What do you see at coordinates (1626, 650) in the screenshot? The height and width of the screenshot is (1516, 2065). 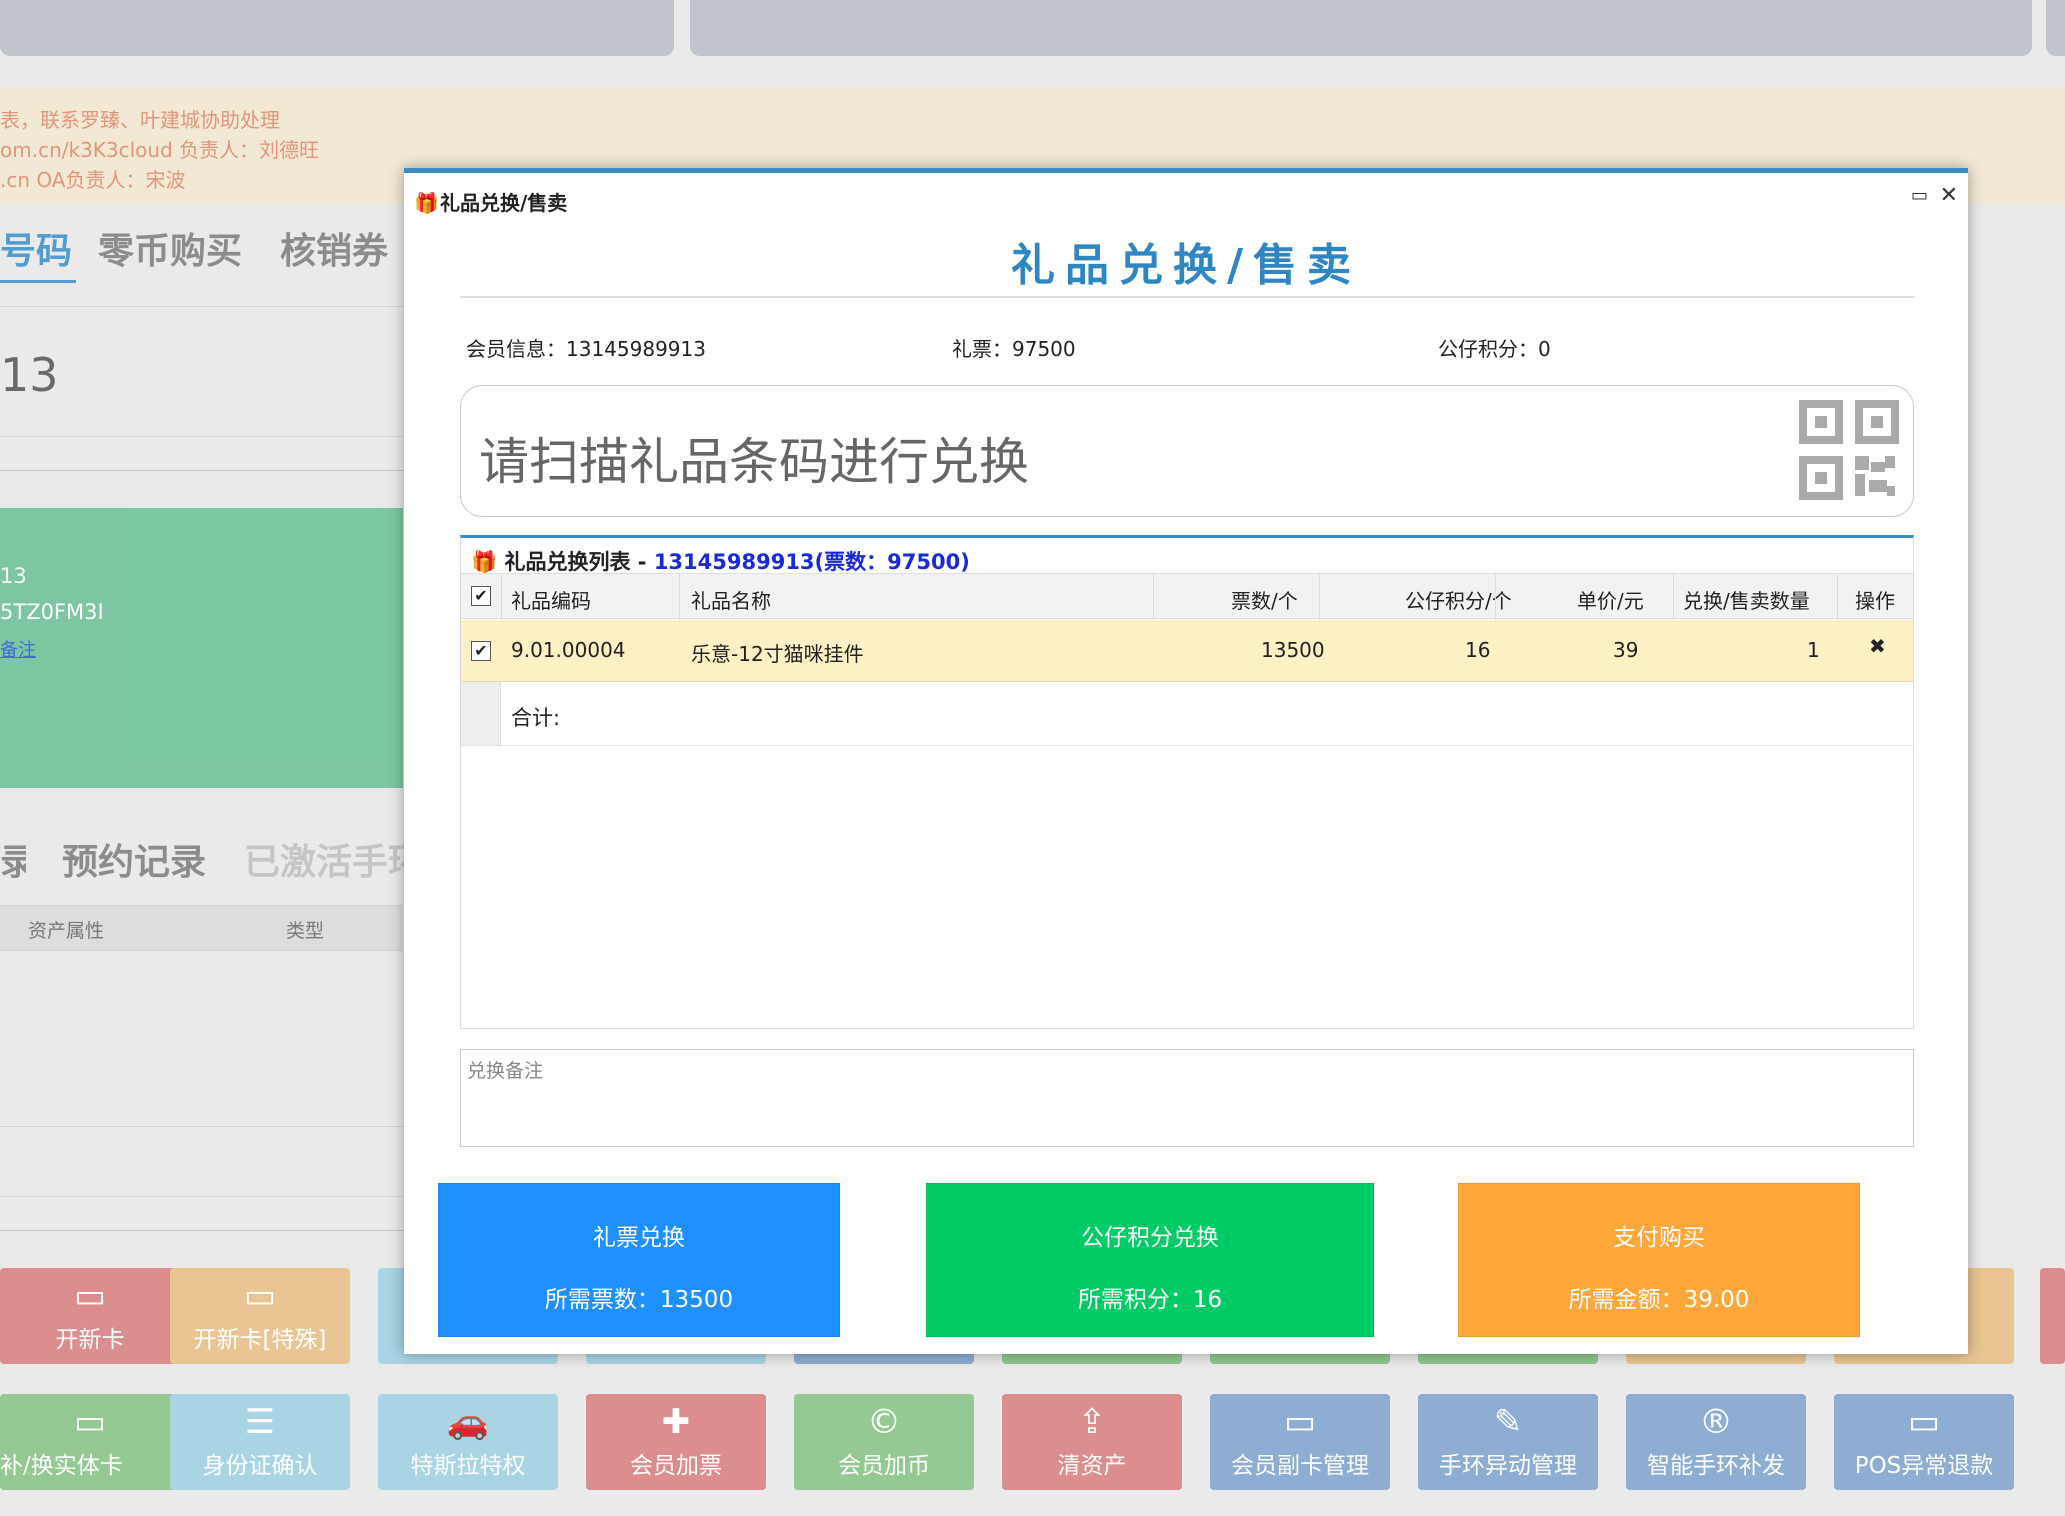 I see `cell-price: 39` at bounding box center [1626, 650].